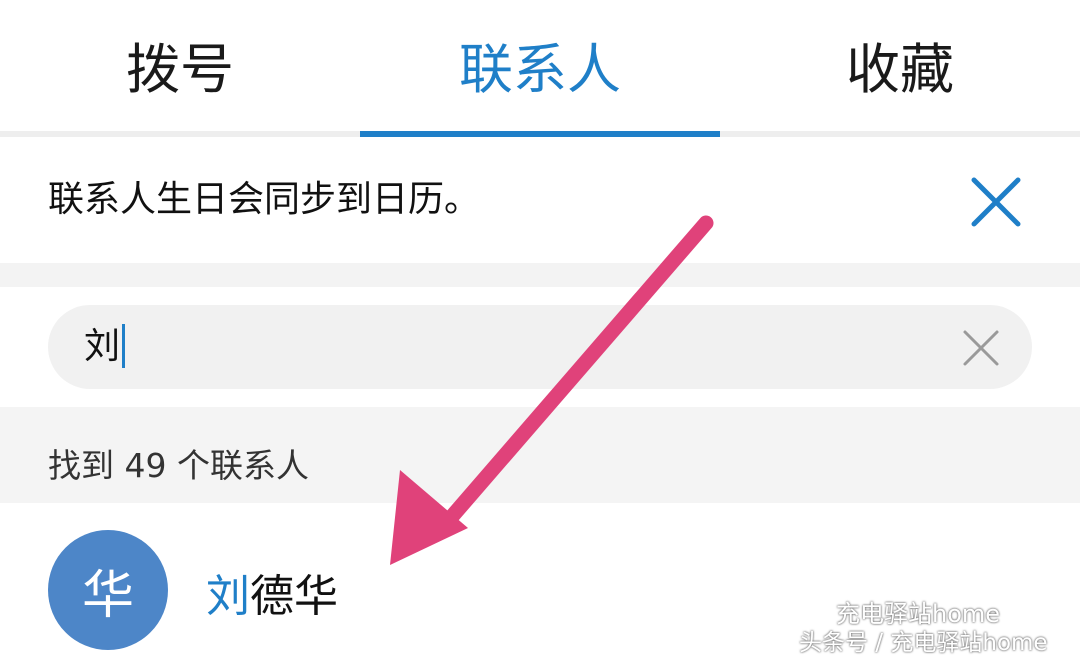 This screenshot has height=657, width=1080. I want to click on text-cursor, so click(124, 346).